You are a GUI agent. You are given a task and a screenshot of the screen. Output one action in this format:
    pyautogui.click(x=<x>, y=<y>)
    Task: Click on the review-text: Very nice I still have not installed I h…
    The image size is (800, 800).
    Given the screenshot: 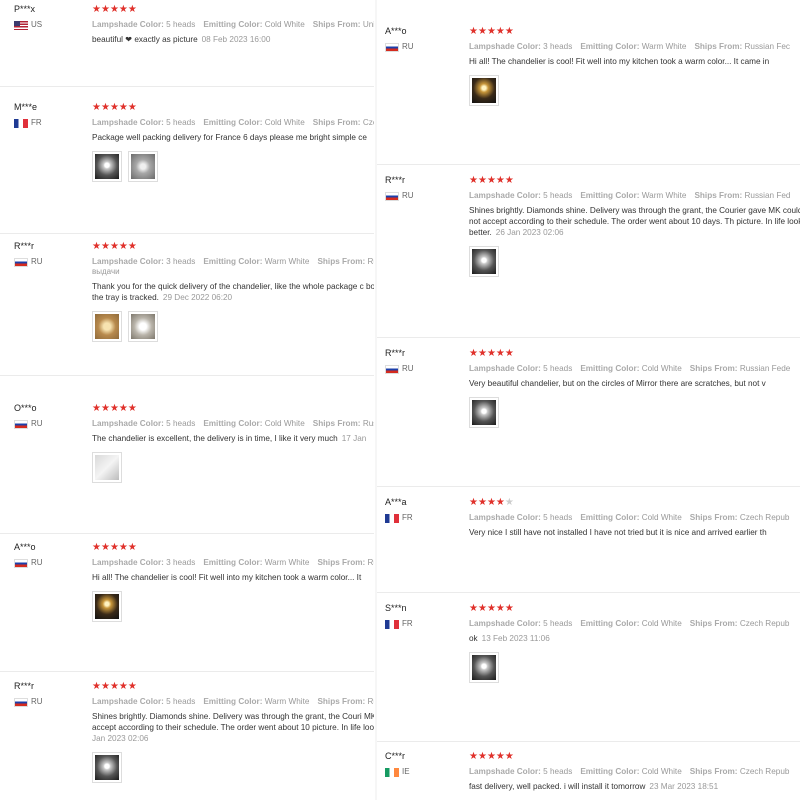 What is the action you would take?
    pyautogui.click(x=634, y=532)
    